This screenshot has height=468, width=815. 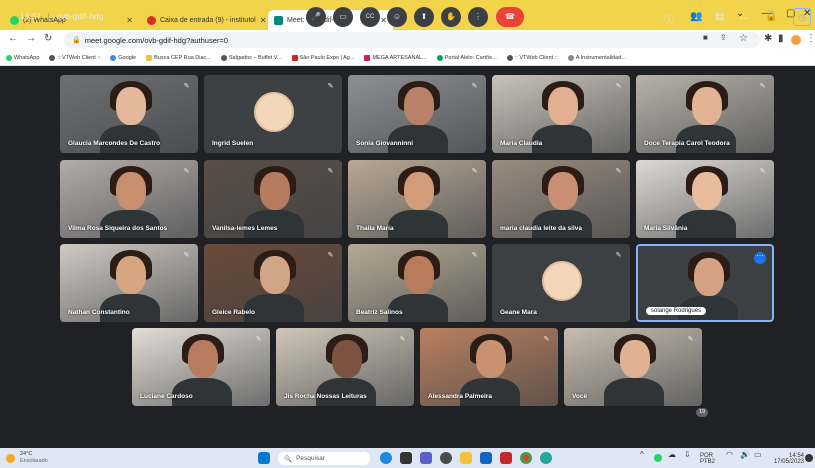 I want to click on show-hidden-icons: ^, so click(x=642, y=455).